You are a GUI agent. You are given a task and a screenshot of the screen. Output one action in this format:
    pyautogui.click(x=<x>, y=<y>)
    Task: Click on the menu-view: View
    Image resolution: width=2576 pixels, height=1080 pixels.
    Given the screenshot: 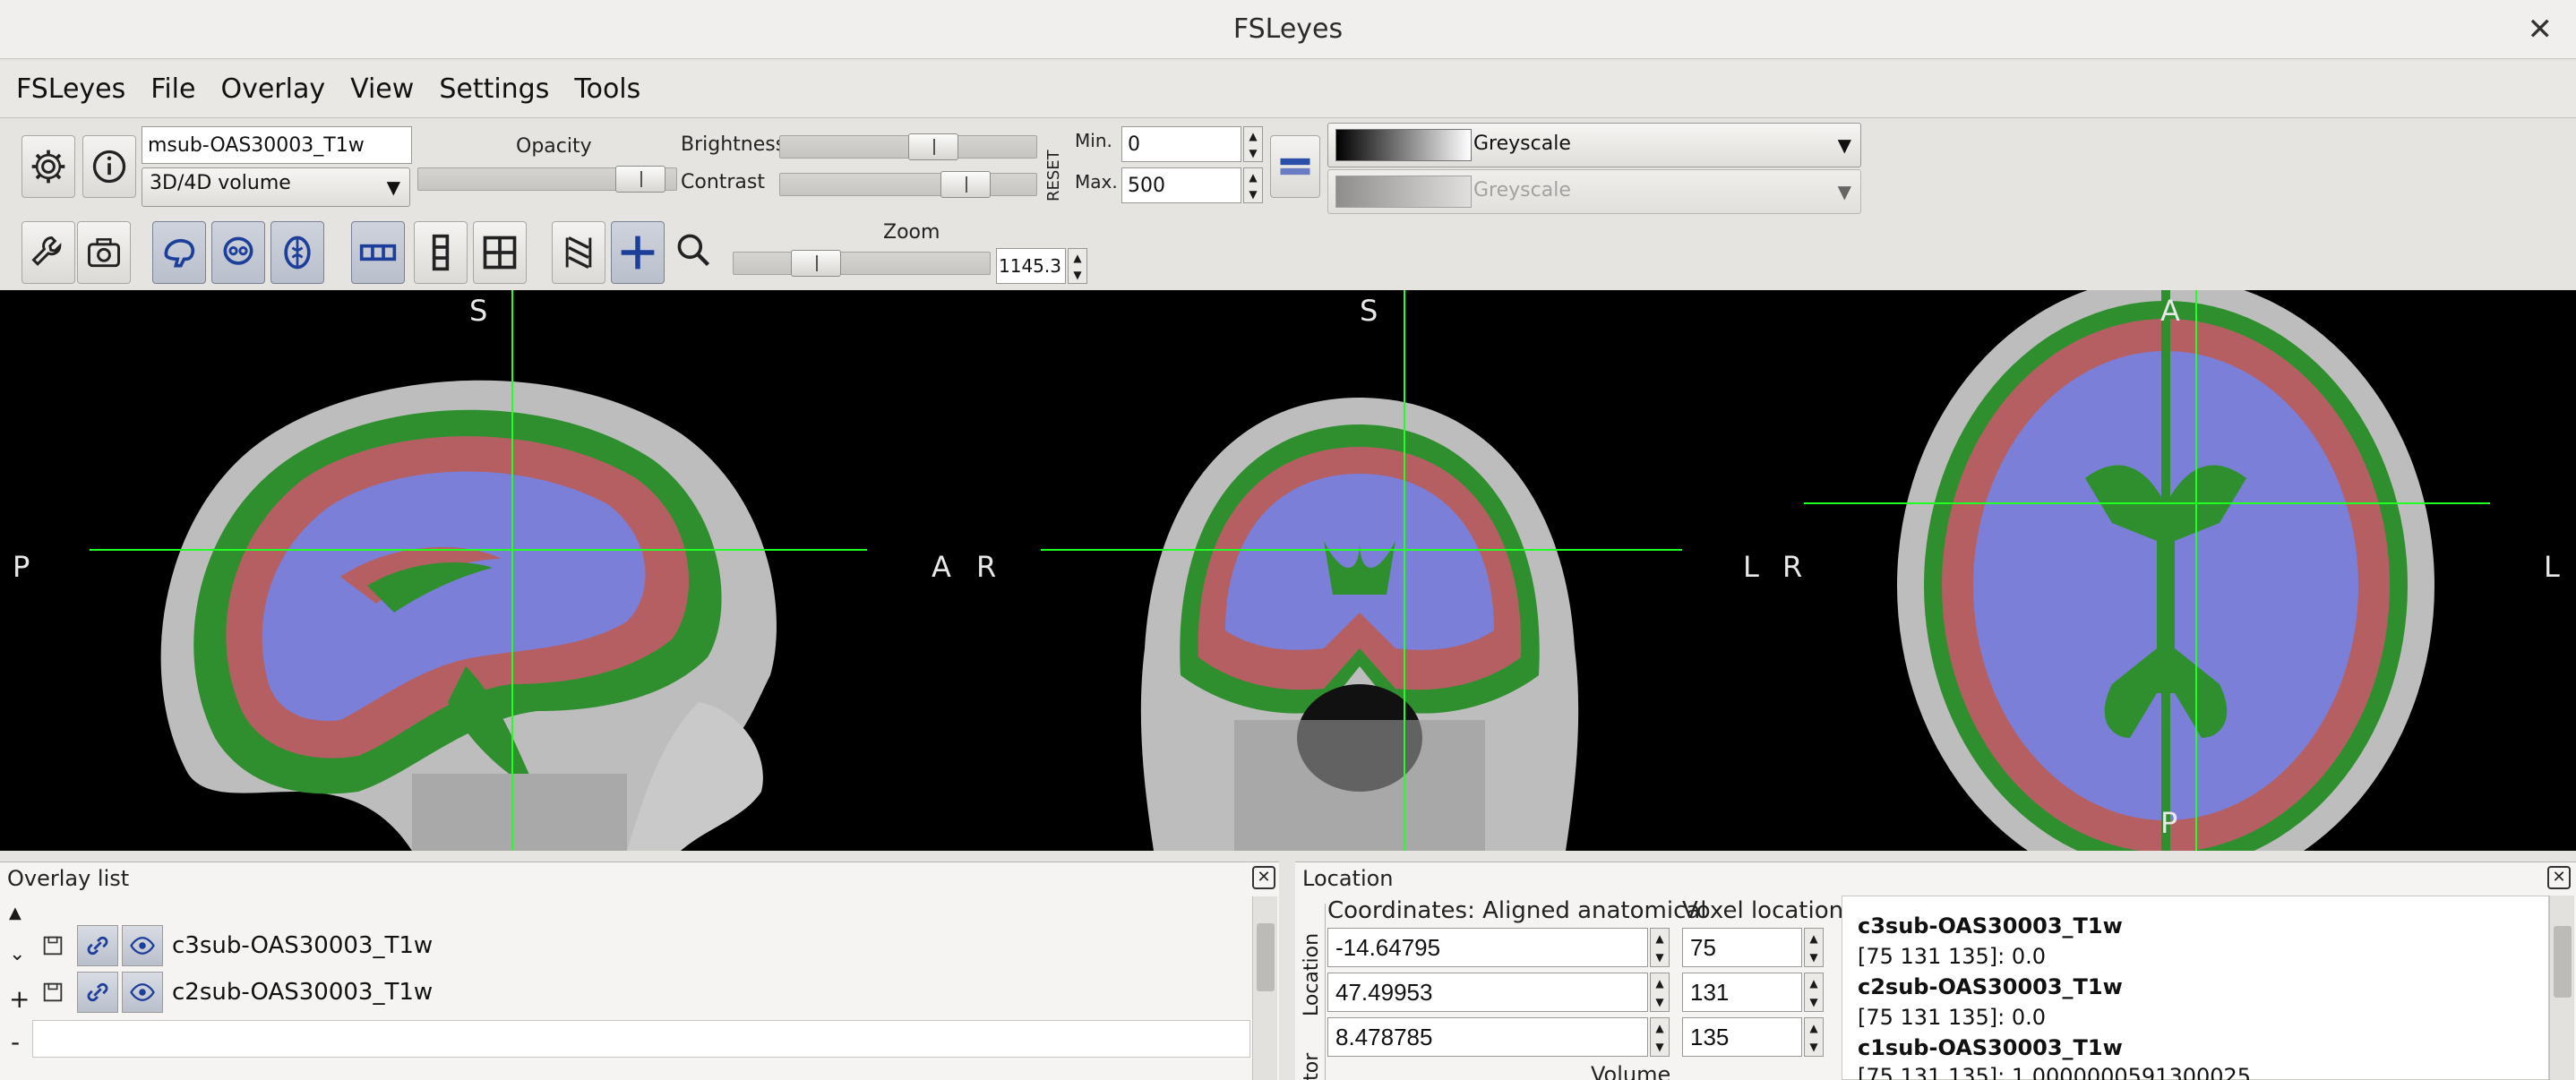 What is the action you would take?
    pyautogui.click(x=382, y=89)
    